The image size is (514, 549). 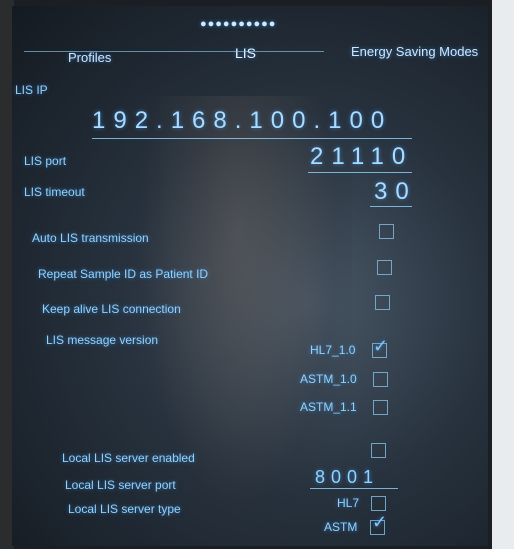 I want to click on auto-lis-transmission-label: Auto LIS transmission, so click(x=90, y=238).